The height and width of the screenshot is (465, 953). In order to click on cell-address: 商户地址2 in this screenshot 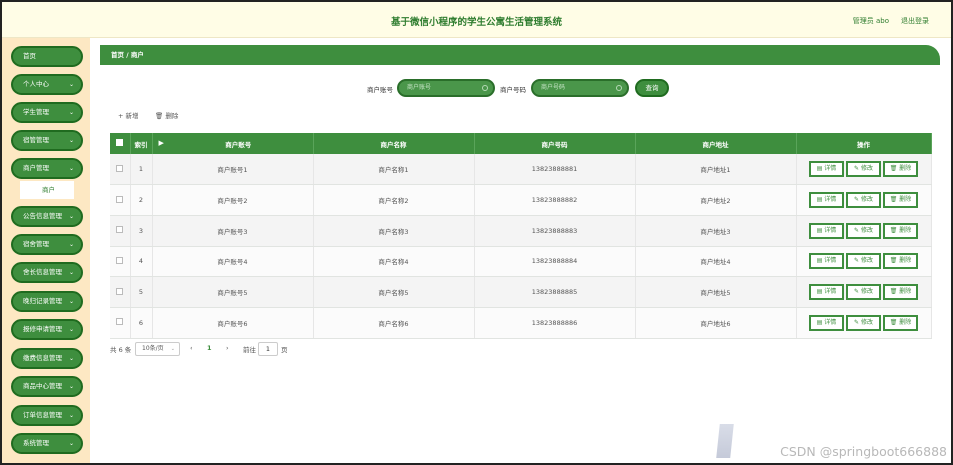, I will do `click(716, 200)`.